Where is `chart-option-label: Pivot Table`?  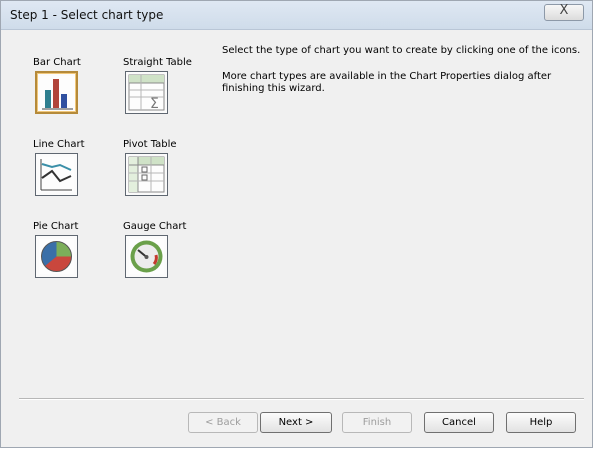 chart-option-label: Pivot Table is located at coordinates (150, 144).